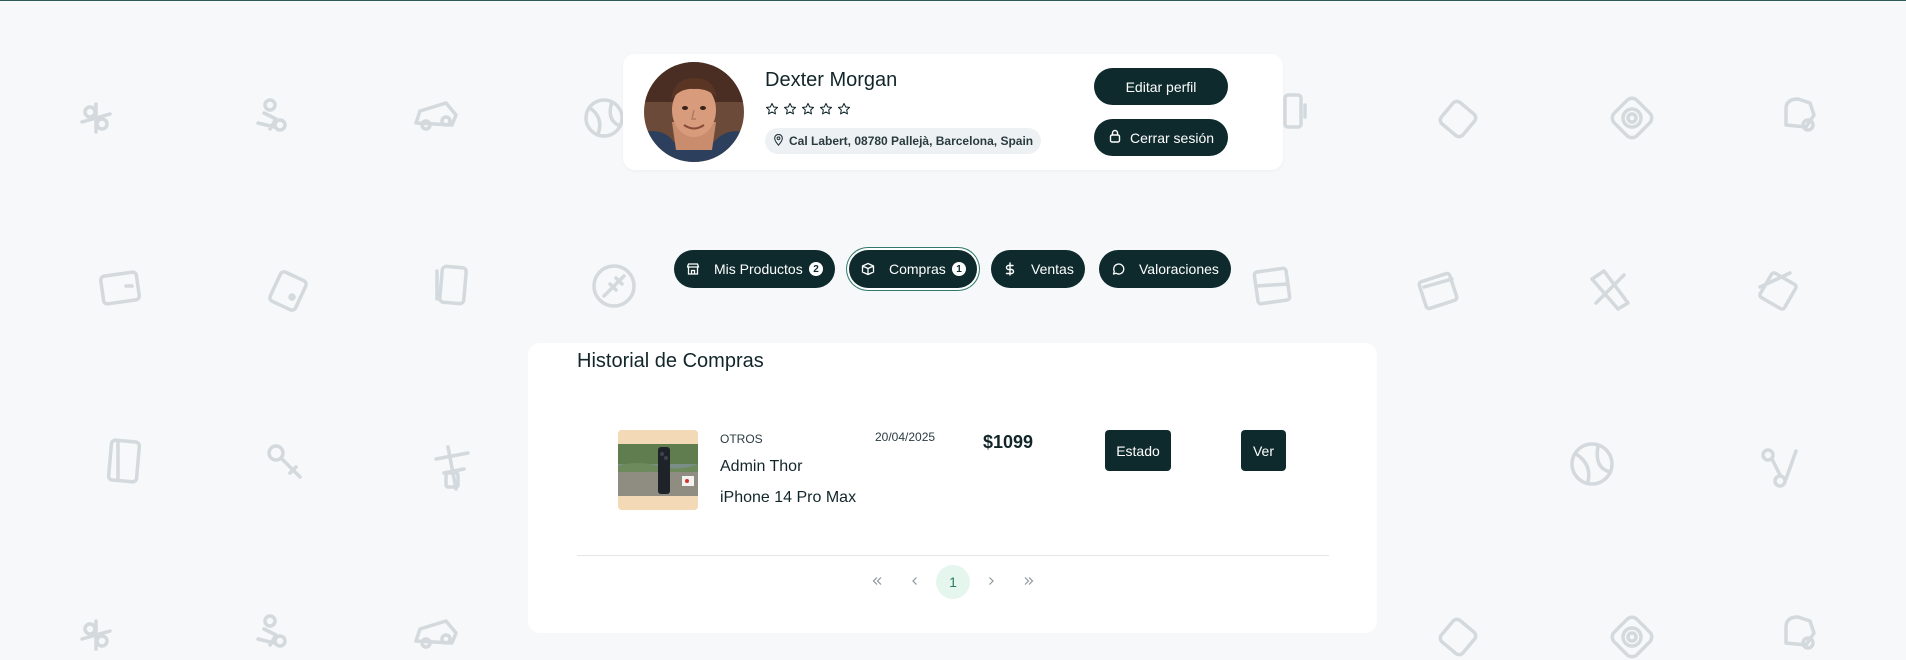  I want to click on chevron-left-icon, so click(915, 582).